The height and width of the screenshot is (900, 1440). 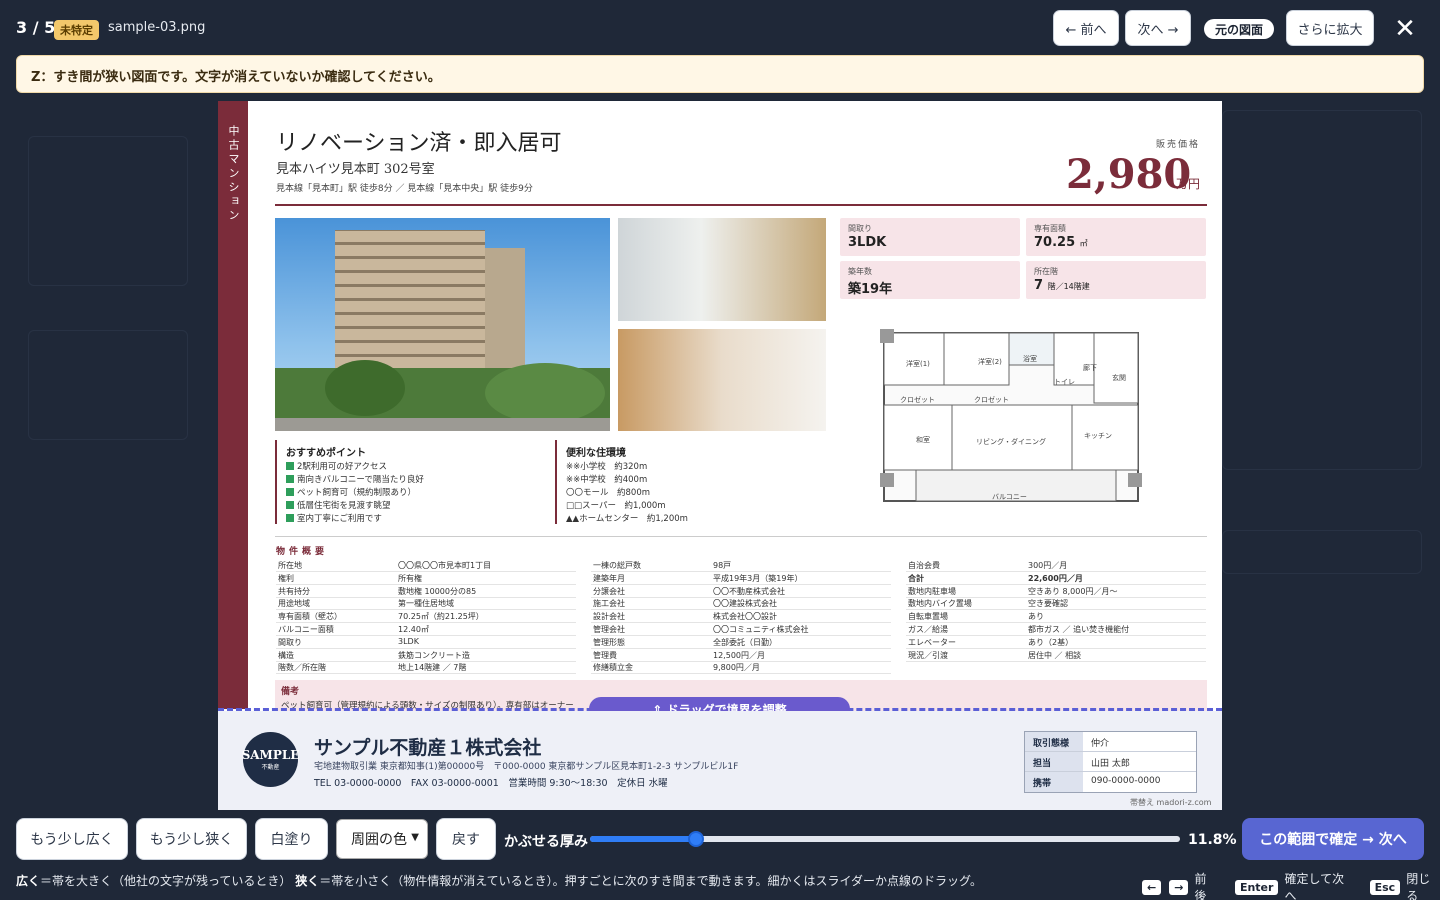 I want to click on spec-row: 管理会社 〇〇コミュニティ株式会社, so click(x=741, y=629).